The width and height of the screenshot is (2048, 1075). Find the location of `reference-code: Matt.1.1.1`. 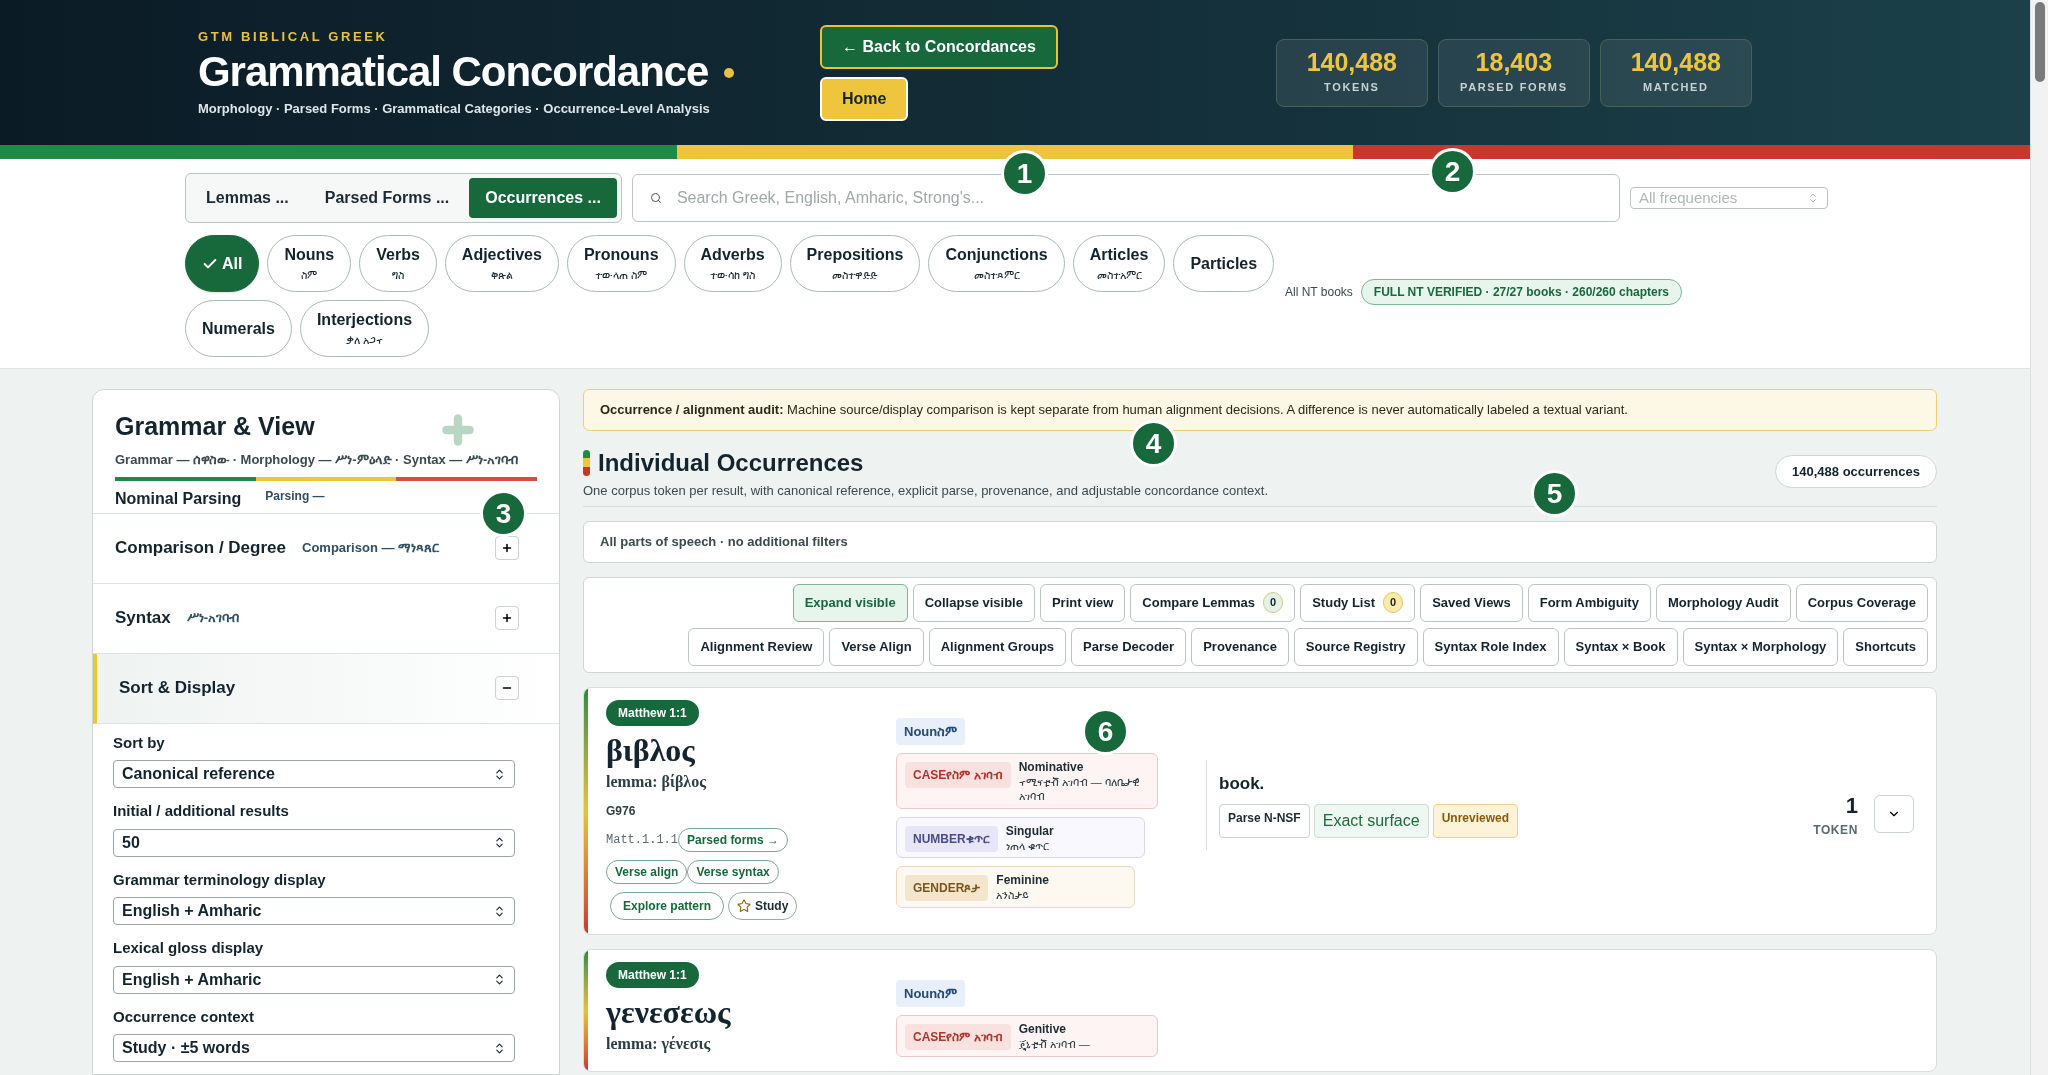

reference-code: Matt.1.1.1 is located at coordinates (642, 840).